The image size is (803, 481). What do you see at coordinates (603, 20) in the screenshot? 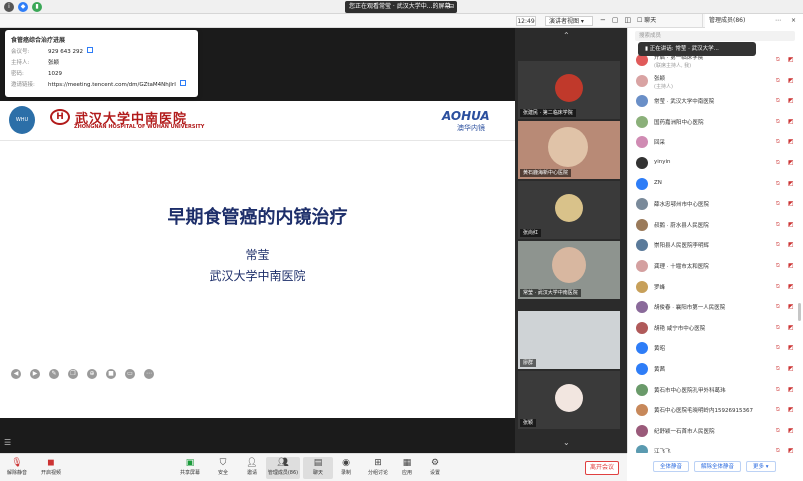
I see `minimize-icon: −` at bounding box center [603, 20].